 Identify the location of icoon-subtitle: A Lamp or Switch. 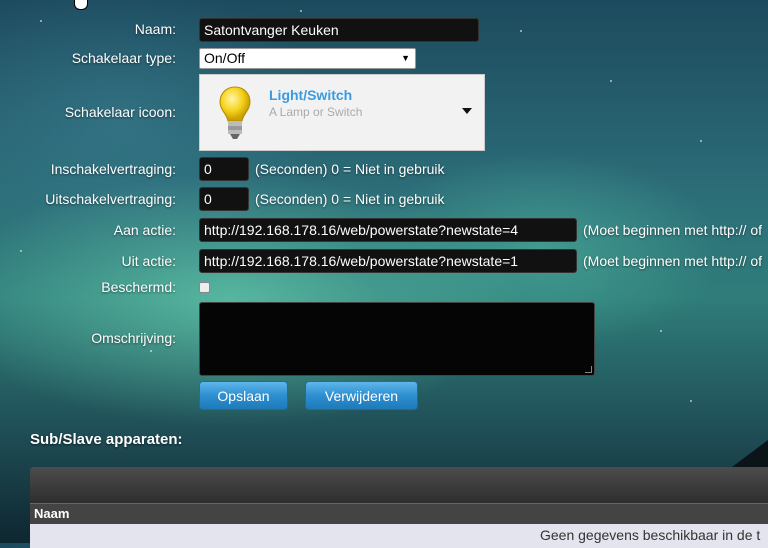
(316, 112).